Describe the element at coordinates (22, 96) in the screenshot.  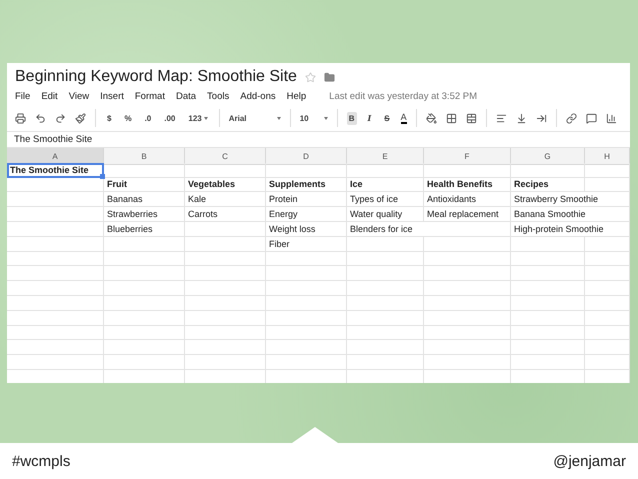
I see `menu-item: File` at that location.